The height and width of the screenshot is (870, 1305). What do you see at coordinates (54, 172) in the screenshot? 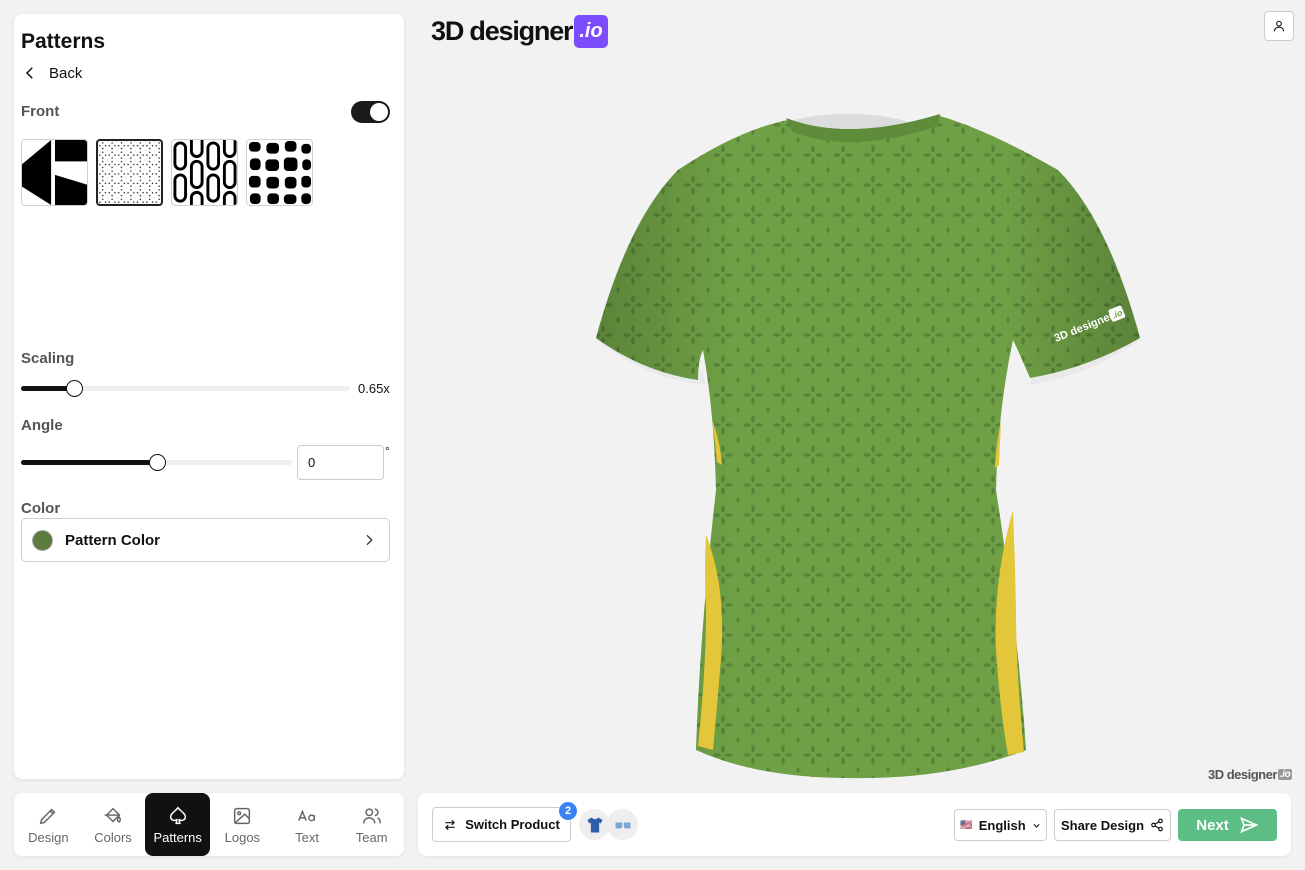
I see `pattern-swatch-chevron-blocks` at bounding box center [54, 172].